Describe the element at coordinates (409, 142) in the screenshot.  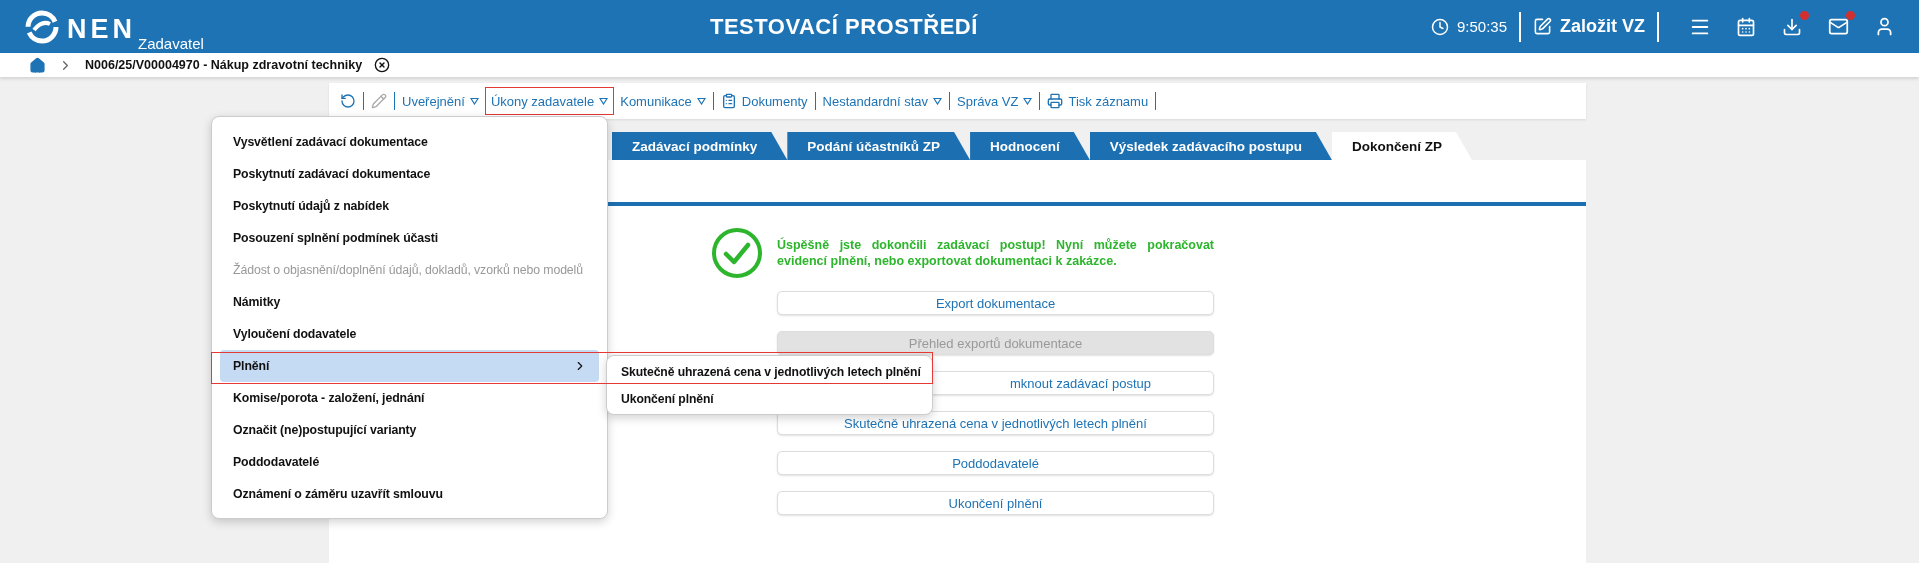
I see `menu-item: Vysvětlení zadávací dokumentace` at that location.